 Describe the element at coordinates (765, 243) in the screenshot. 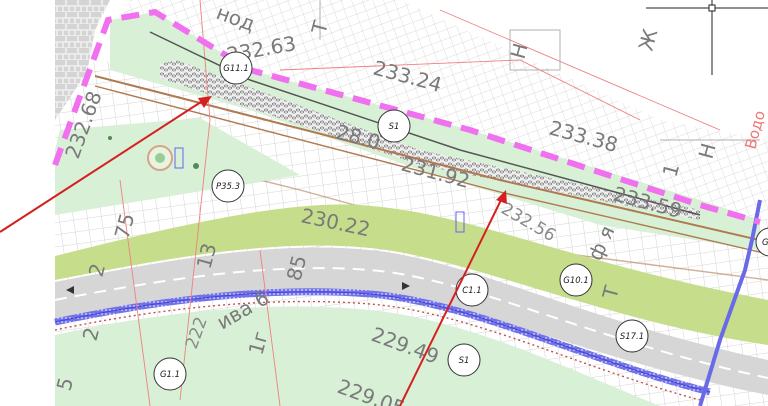

I see `marker-label: G` at that location.